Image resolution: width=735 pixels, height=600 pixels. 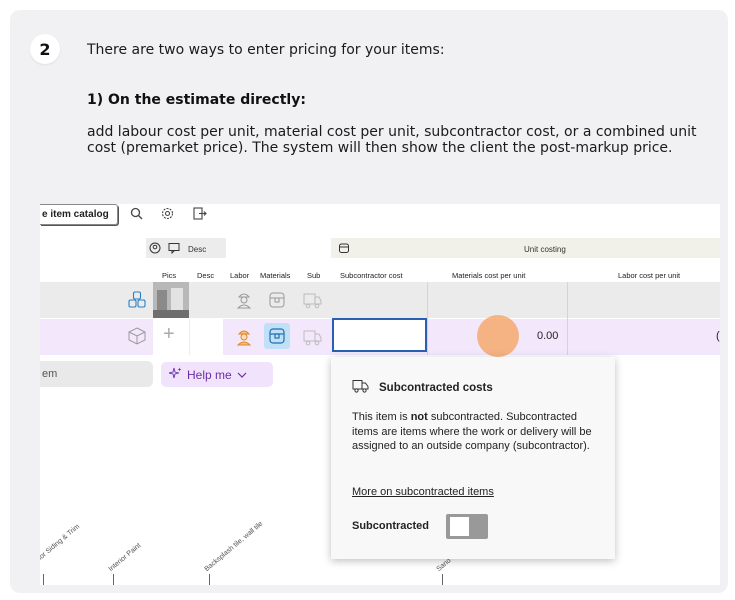 What do you see at coordinates (344, 249) in the screenshot?
I see `box-icon` at bounding box center [344, 249].